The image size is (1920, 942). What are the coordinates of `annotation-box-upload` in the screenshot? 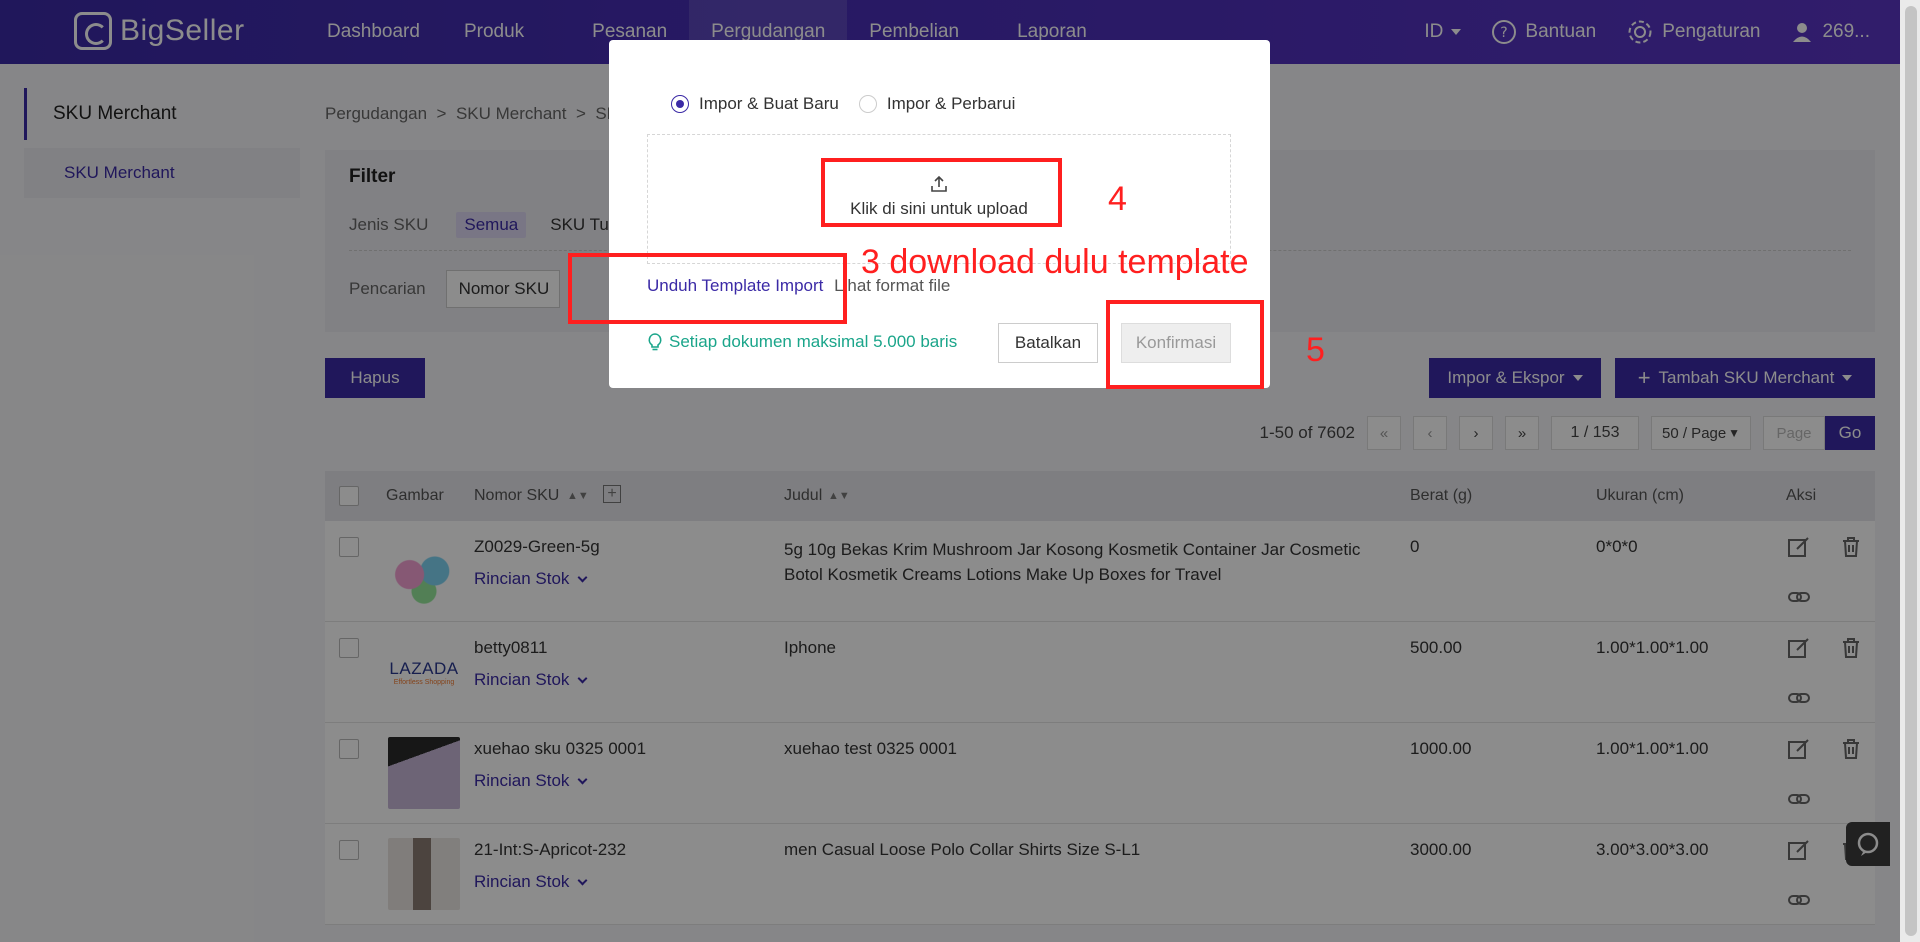 It's located at (941, 192).